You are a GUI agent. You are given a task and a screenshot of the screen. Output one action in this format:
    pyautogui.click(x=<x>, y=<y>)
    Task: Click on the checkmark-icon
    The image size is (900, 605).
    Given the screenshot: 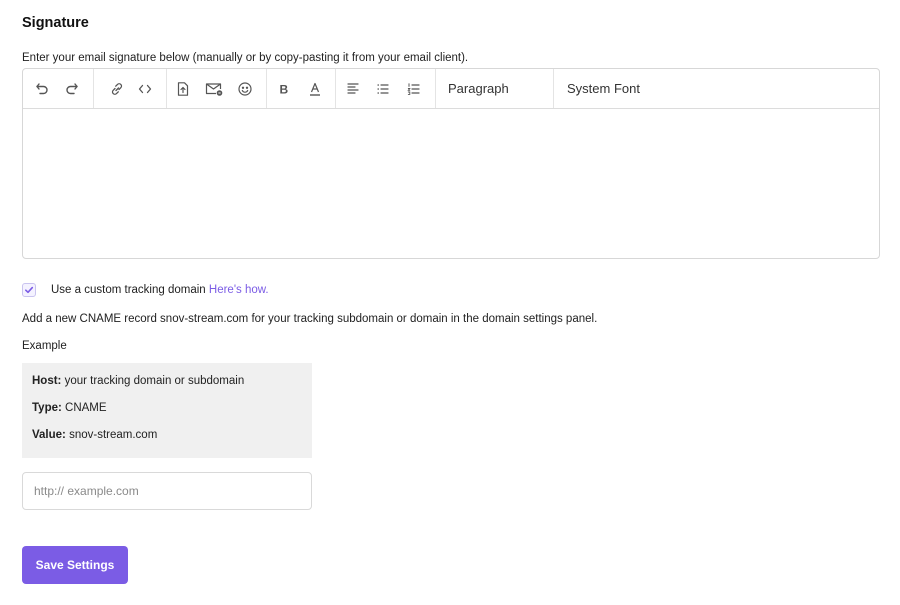 What is the action you would take?
    pyautogui.click(x=29, y=290)
    